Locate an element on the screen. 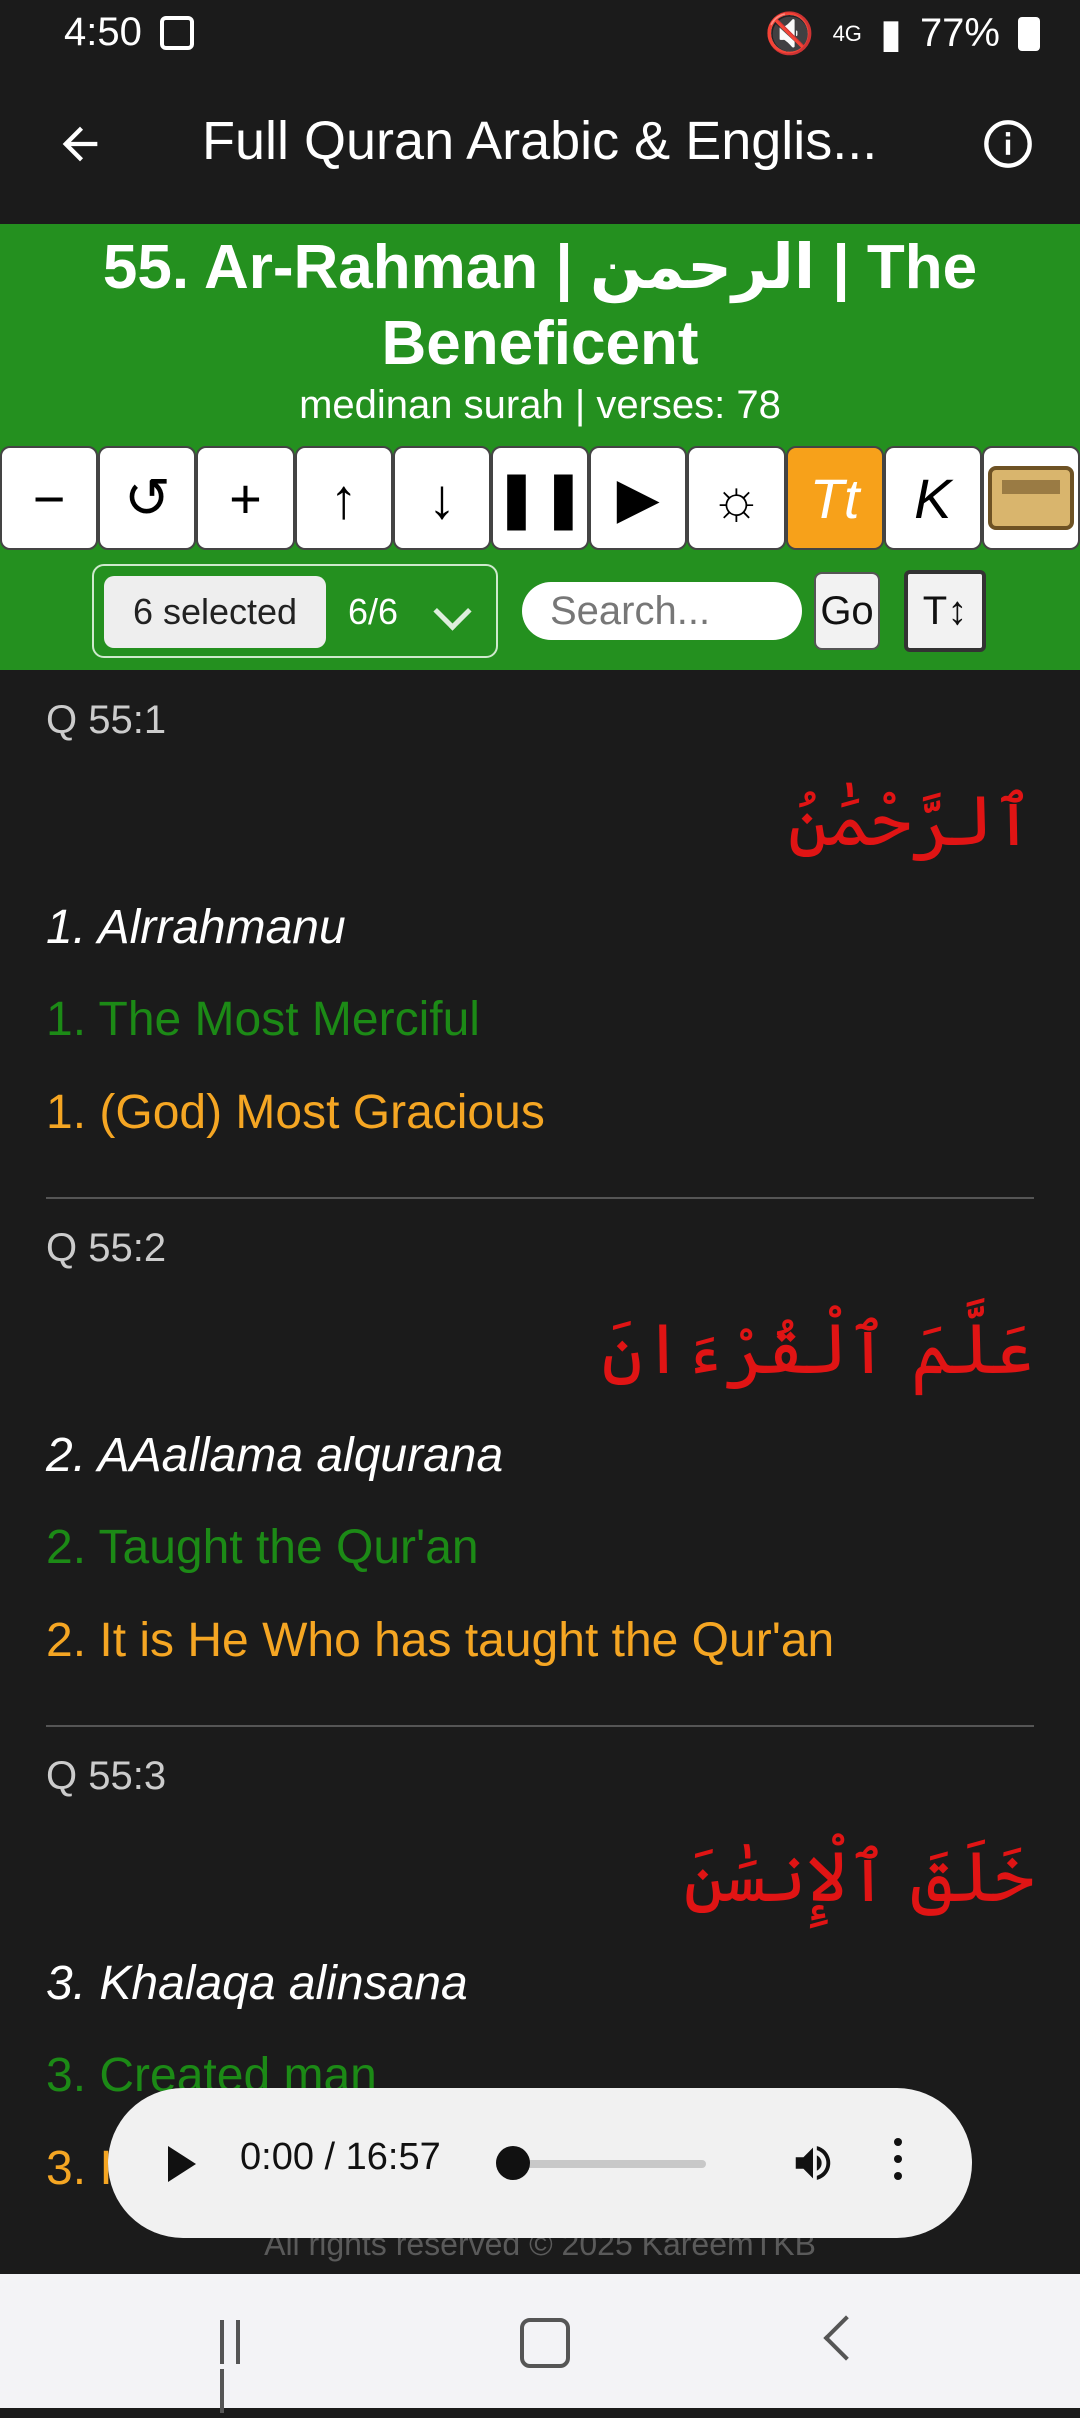 The height and width of the screenshot is (2418, 1080). selected-count: 6/6 is located at coordinates (373, 611).